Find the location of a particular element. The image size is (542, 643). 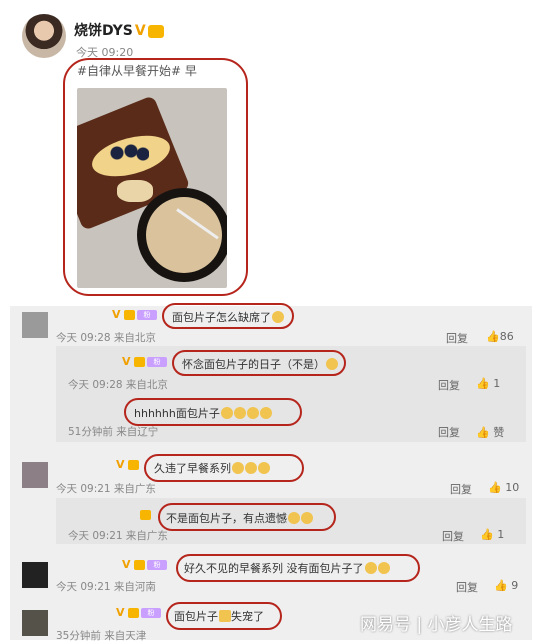

like-button: 👍 赞 is located at coordinates (490, 432).